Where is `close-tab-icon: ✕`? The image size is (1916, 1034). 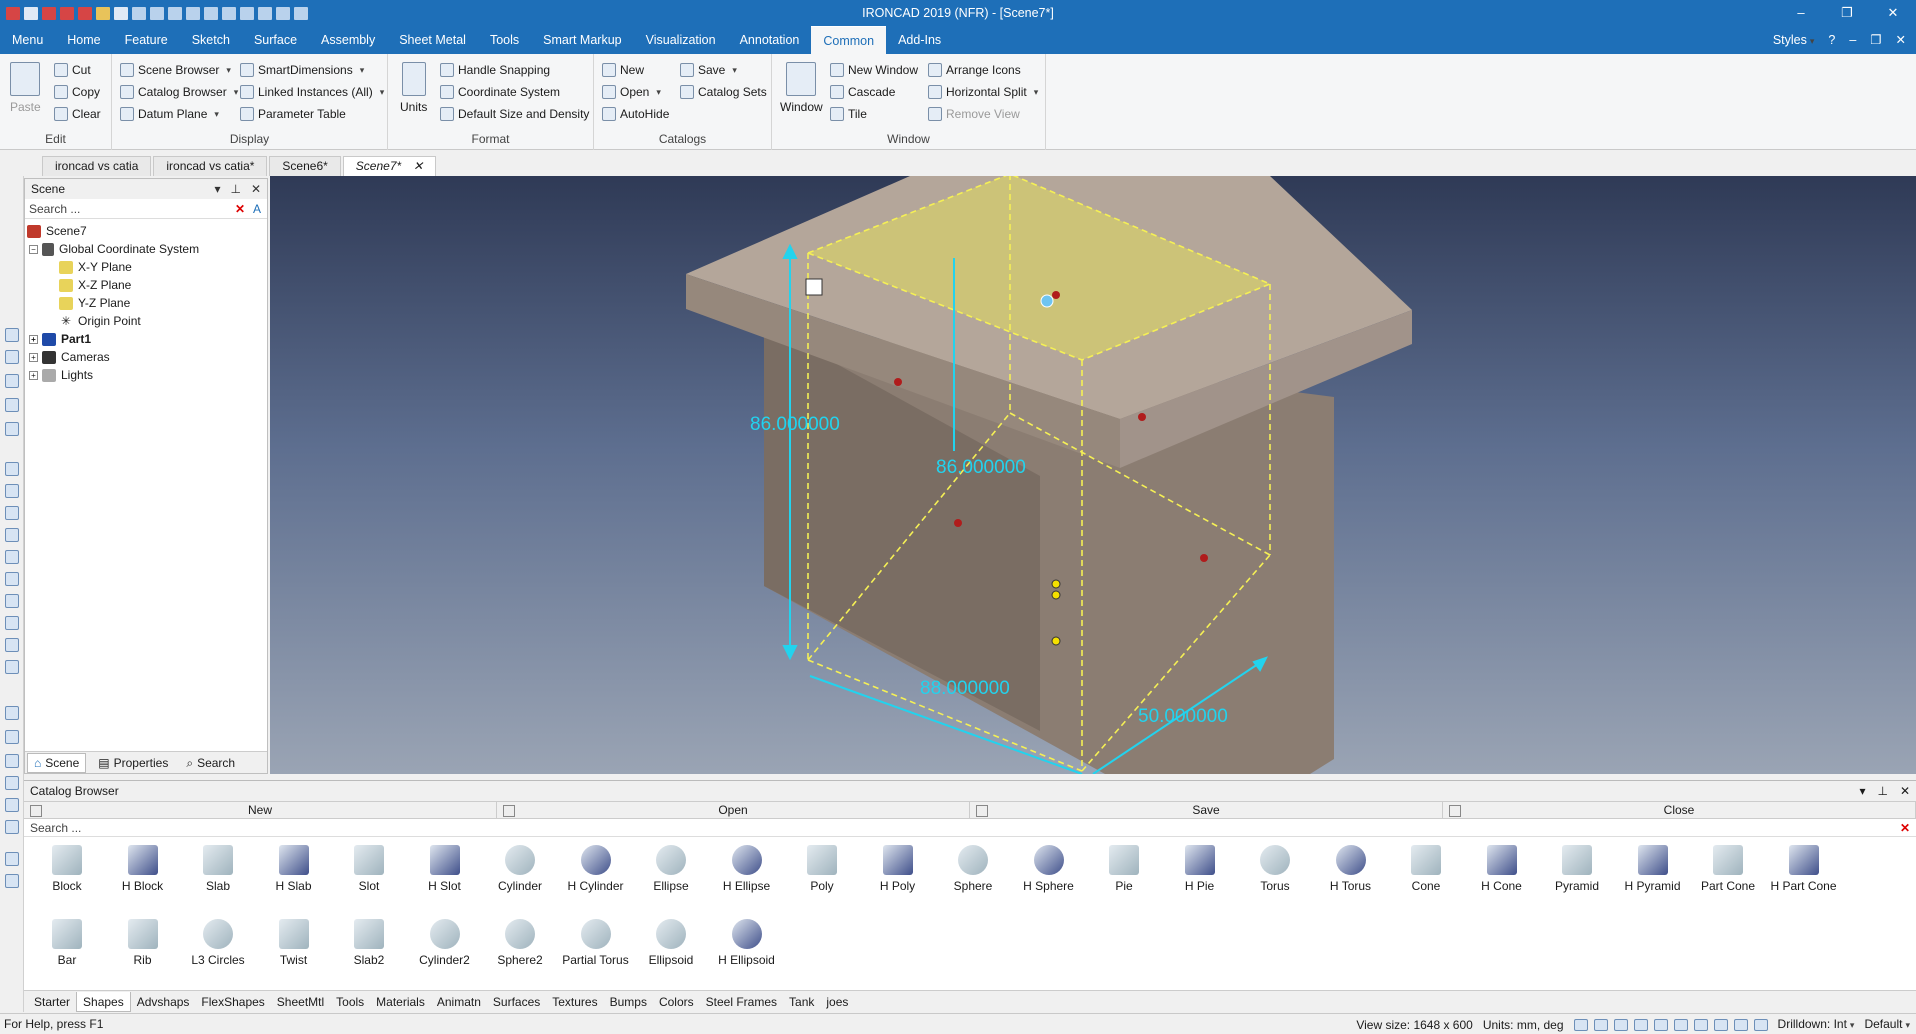 close-tab-icon: ✕ is located at coordinates (418, 166).